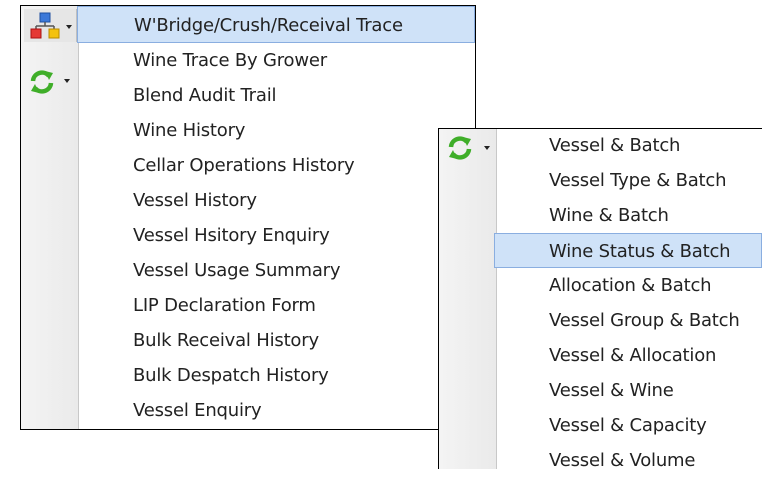  I want to click on menu-item: Vessel Group & Batch, so click(629, 320).